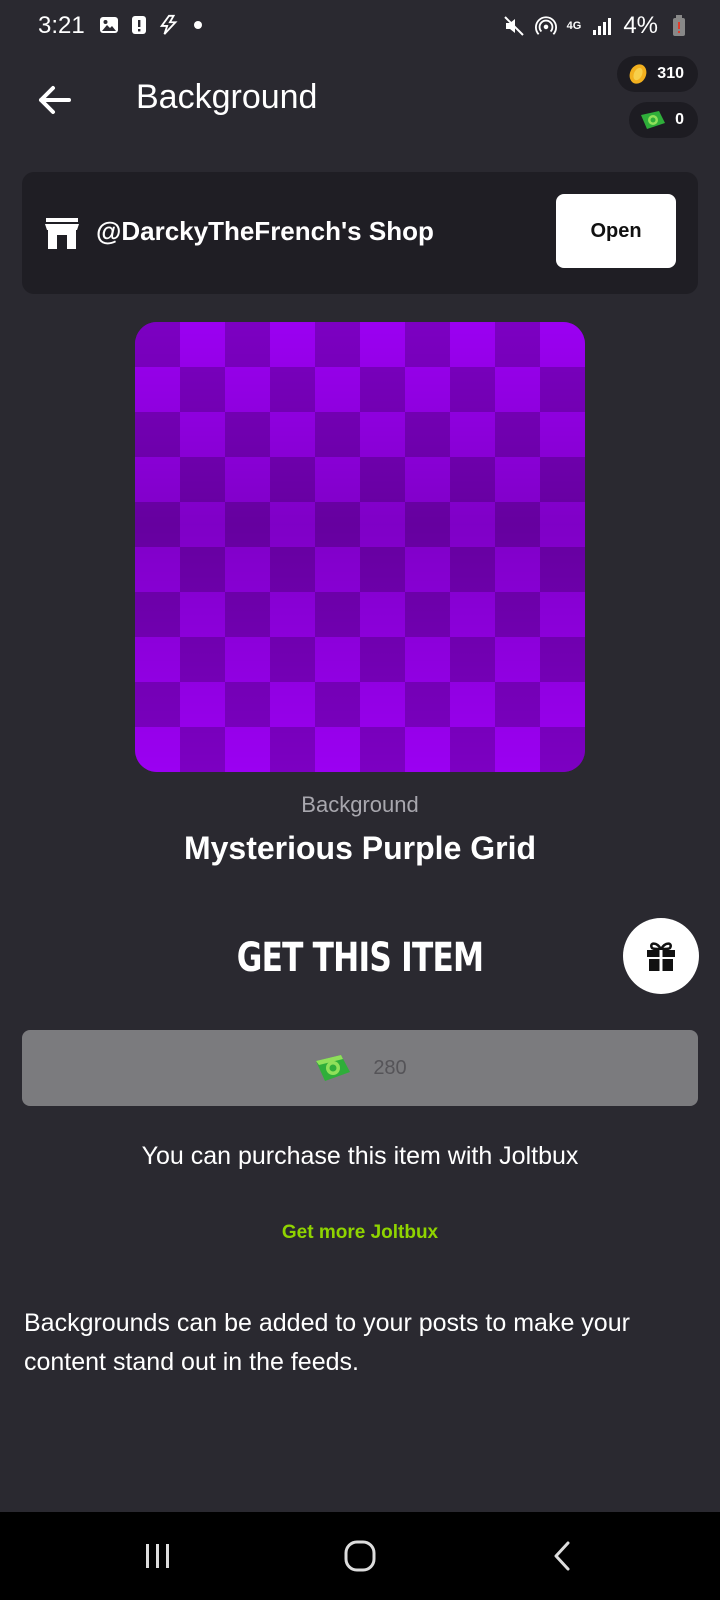 This screenshot has width=720, height=1600. Describe the element at coordinates (61, 25) in the screenshot. I see `status-time: 3:21` at that location.